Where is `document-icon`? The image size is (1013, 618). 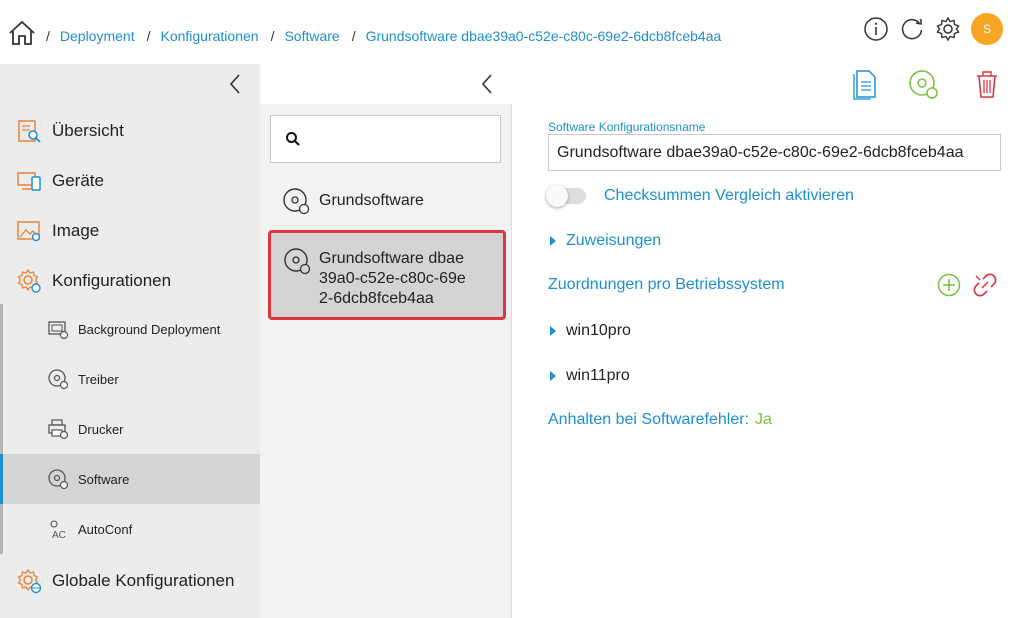 document-icon is located at coordinates (865, 84).